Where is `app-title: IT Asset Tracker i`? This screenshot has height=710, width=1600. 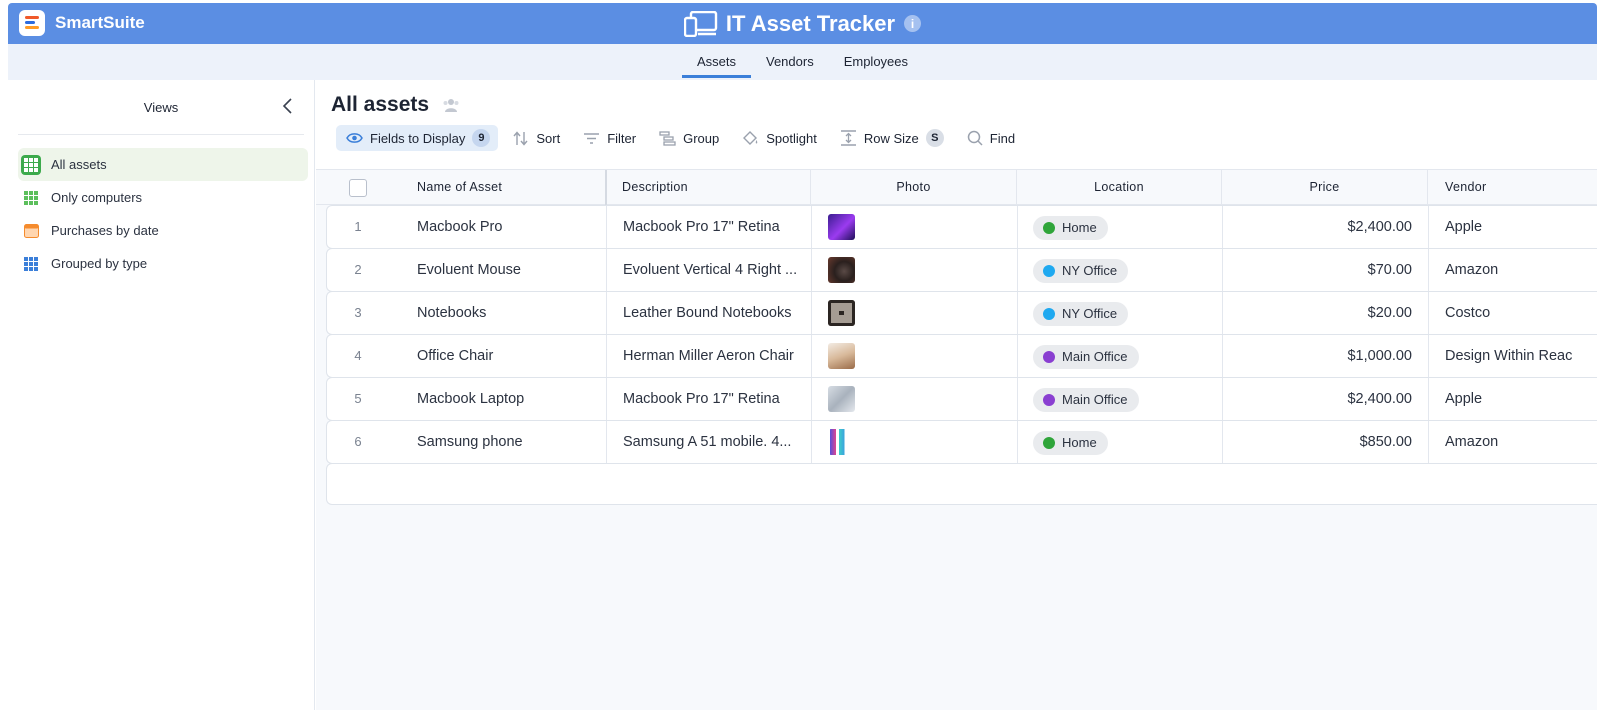 app-title: IT Asset Tracker i is located at coordinates (802, 23).